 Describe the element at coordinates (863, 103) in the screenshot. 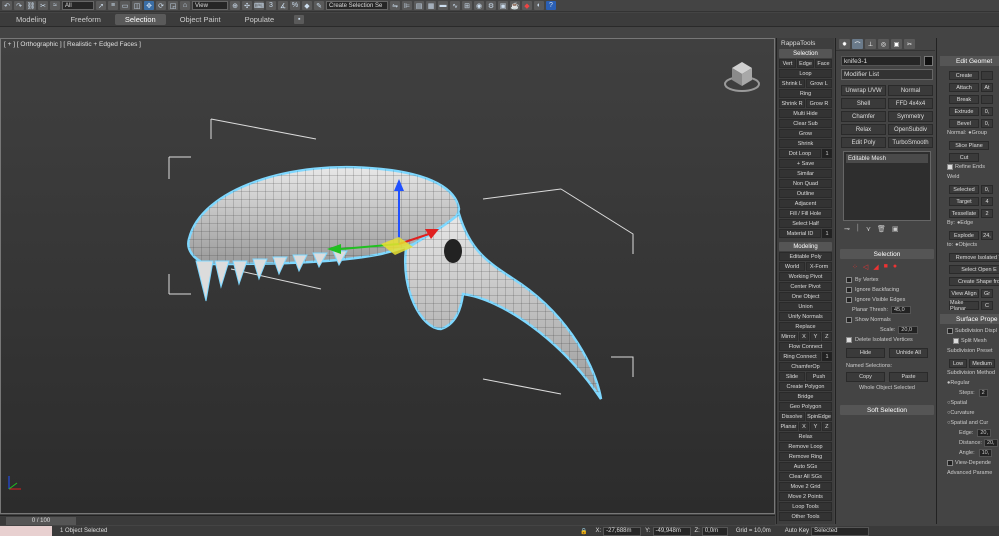

I see `shell-button: Shell` at that location.